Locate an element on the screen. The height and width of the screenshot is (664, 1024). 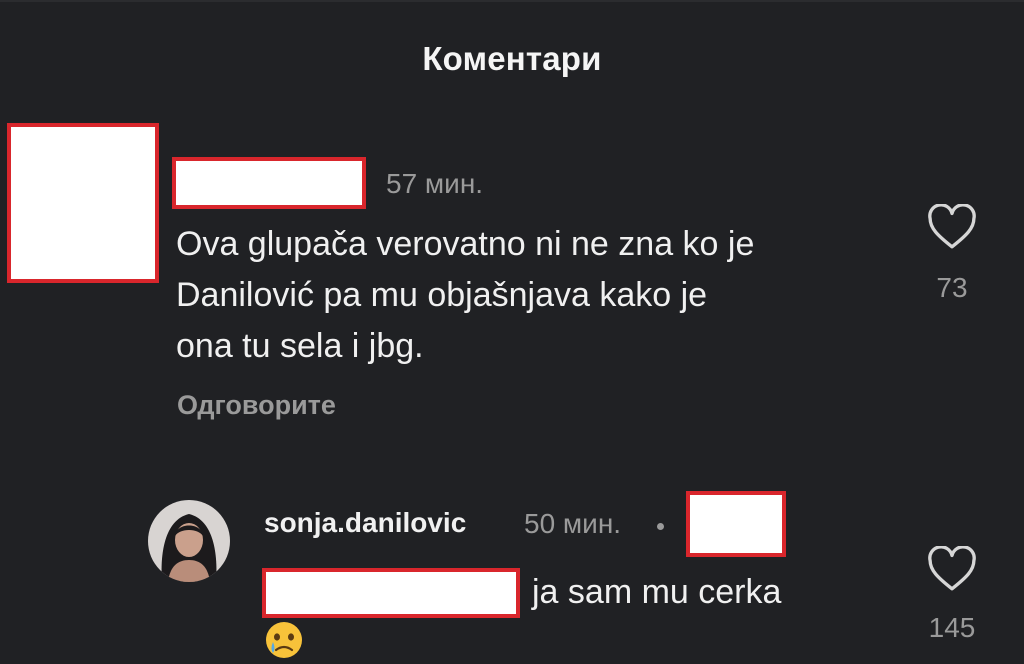
comment-line: ona tu sela i jbg. is located at coordinates (300, 346).